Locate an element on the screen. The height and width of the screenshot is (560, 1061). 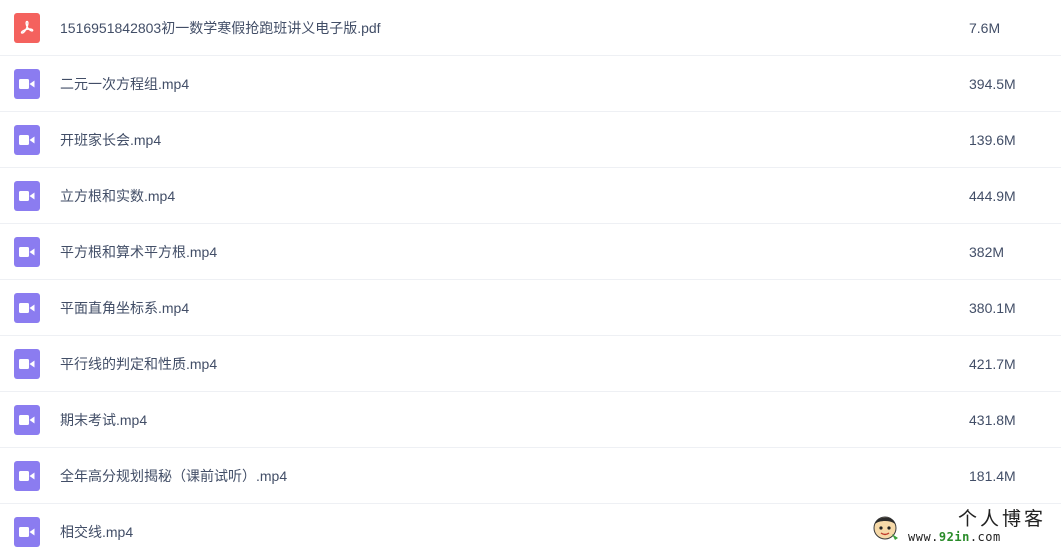
file-name: 平面直角坐标系.mp4 is located at coordinates (124, 308).